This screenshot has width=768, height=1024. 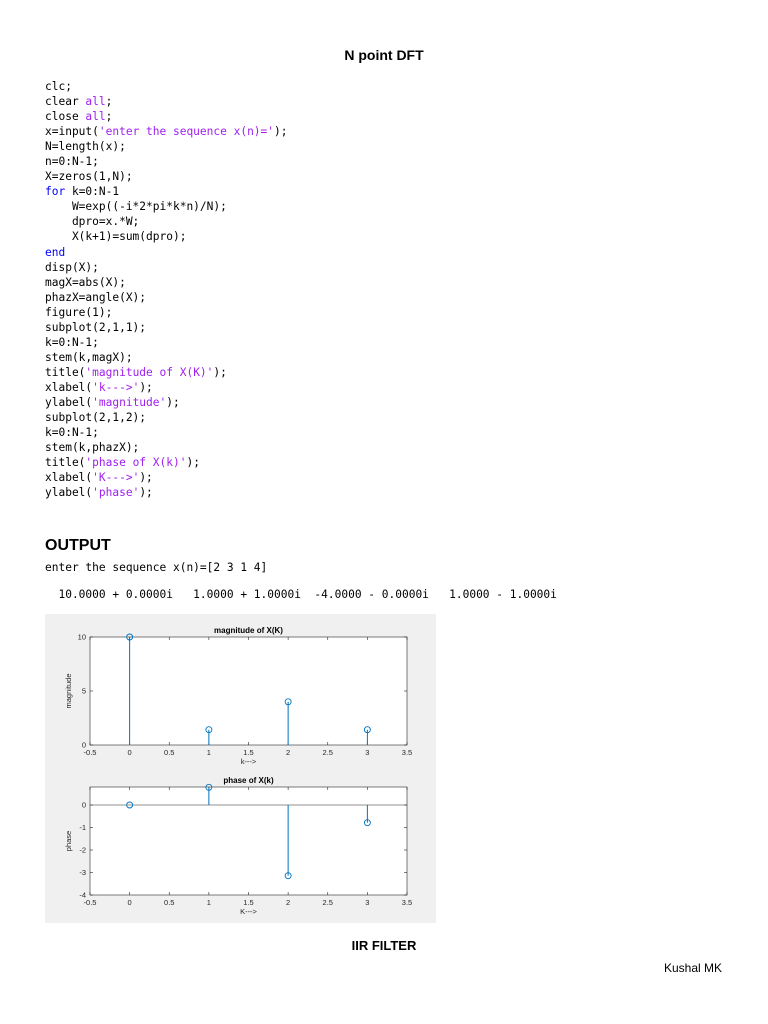 I want to click on code-line: clc;, so click(x=166, y=86).